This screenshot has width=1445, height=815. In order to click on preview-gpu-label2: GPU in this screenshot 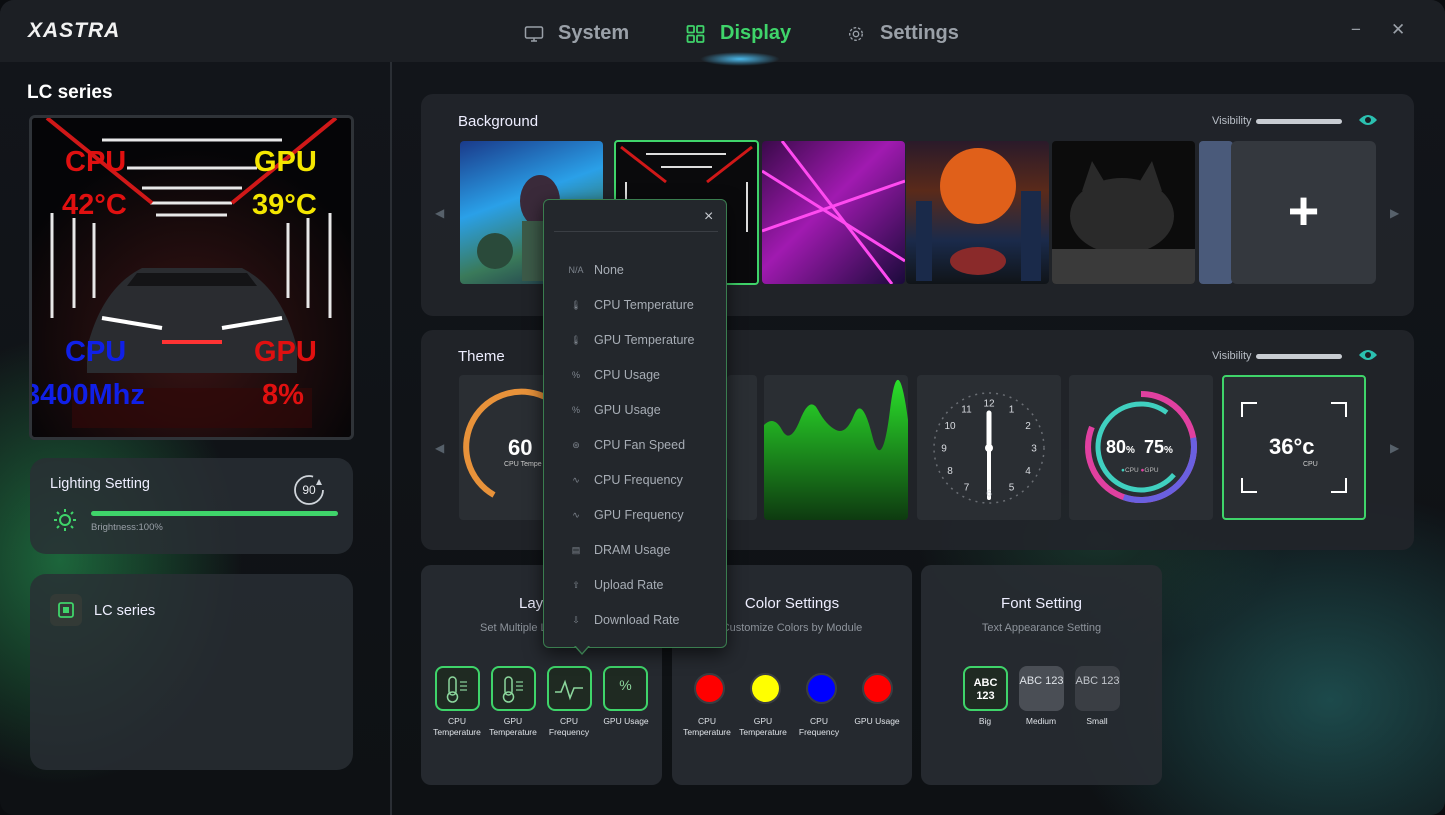, I will do `click(285, 352)`.